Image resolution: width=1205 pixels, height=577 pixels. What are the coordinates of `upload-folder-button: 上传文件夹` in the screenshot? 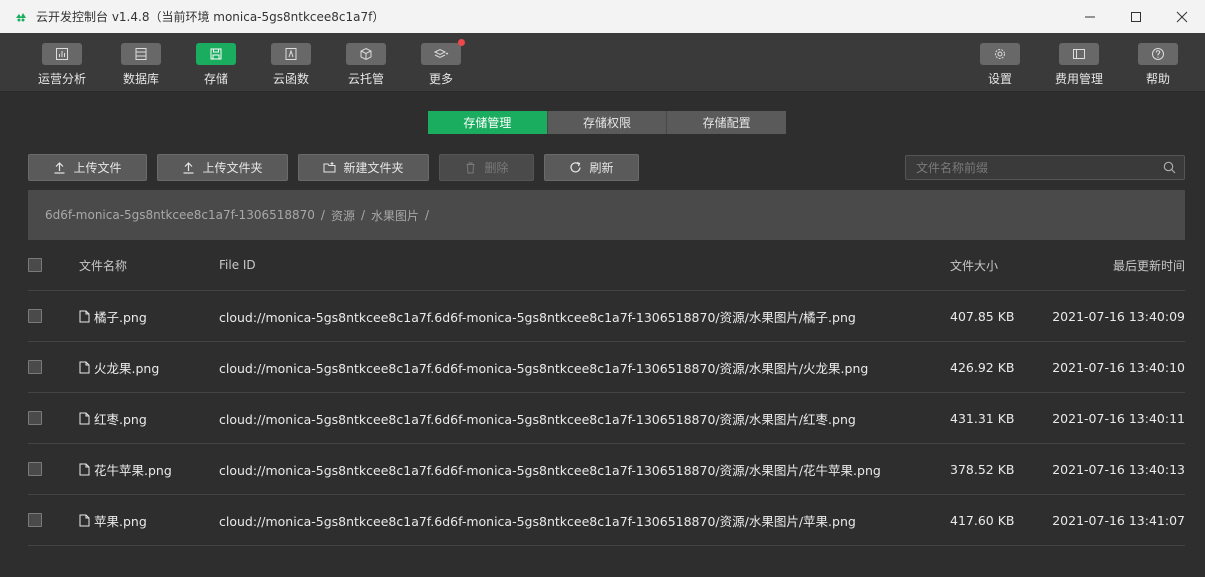 It's located at (222, 167).